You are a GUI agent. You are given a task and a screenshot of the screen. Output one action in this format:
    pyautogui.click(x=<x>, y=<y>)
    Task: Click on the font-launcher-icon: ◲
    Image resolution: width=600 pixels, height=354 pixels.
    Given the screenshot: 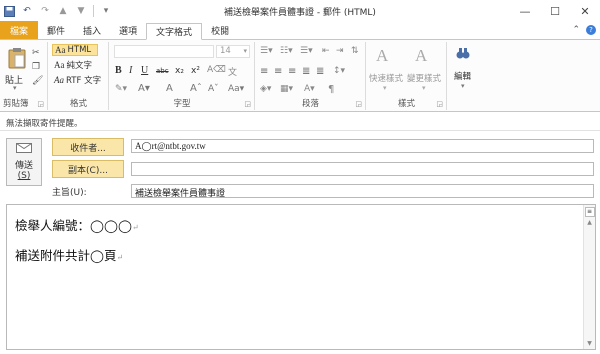 What is the action you would take?
    pyautogui.click(x=247, y=104)
    